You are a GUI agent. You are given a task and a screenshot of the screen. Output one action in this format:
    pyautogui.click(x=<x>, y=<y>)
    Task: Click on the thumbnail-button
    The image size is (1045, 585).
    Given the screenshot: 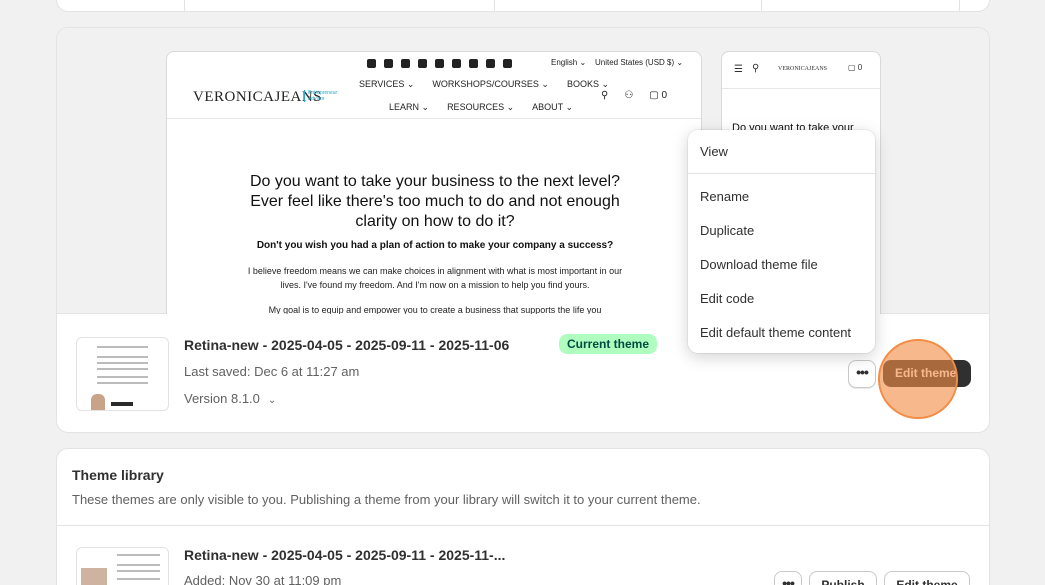 What is the action you would take?
    pyautogui.click(x=122, y=404)
    